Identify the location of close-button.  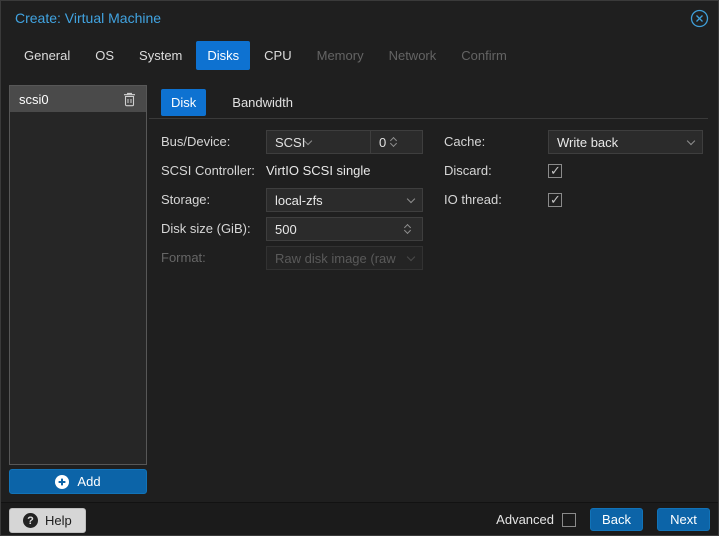
(699, 18).